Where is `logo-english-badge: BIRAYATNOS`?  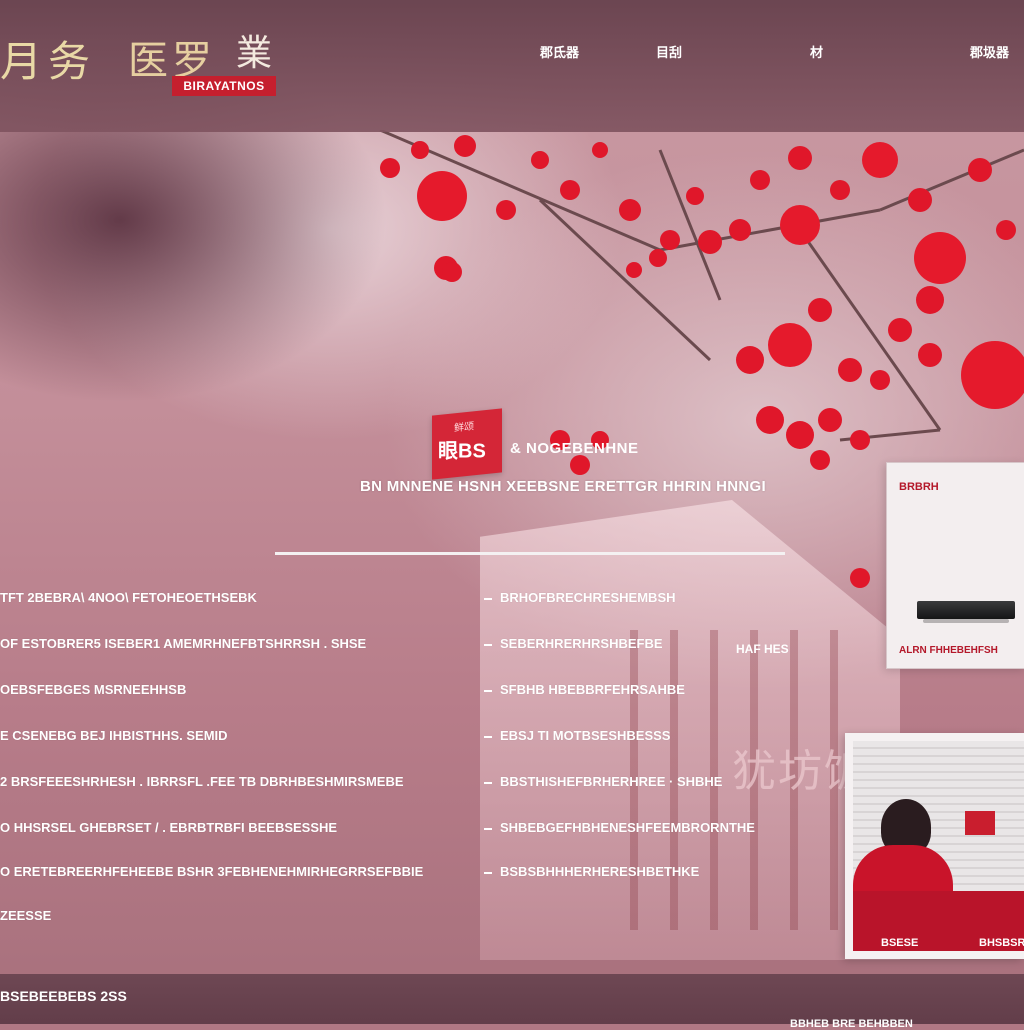 logo-english-badge: BIRAYATNOS is located at coordinates (224, 86).